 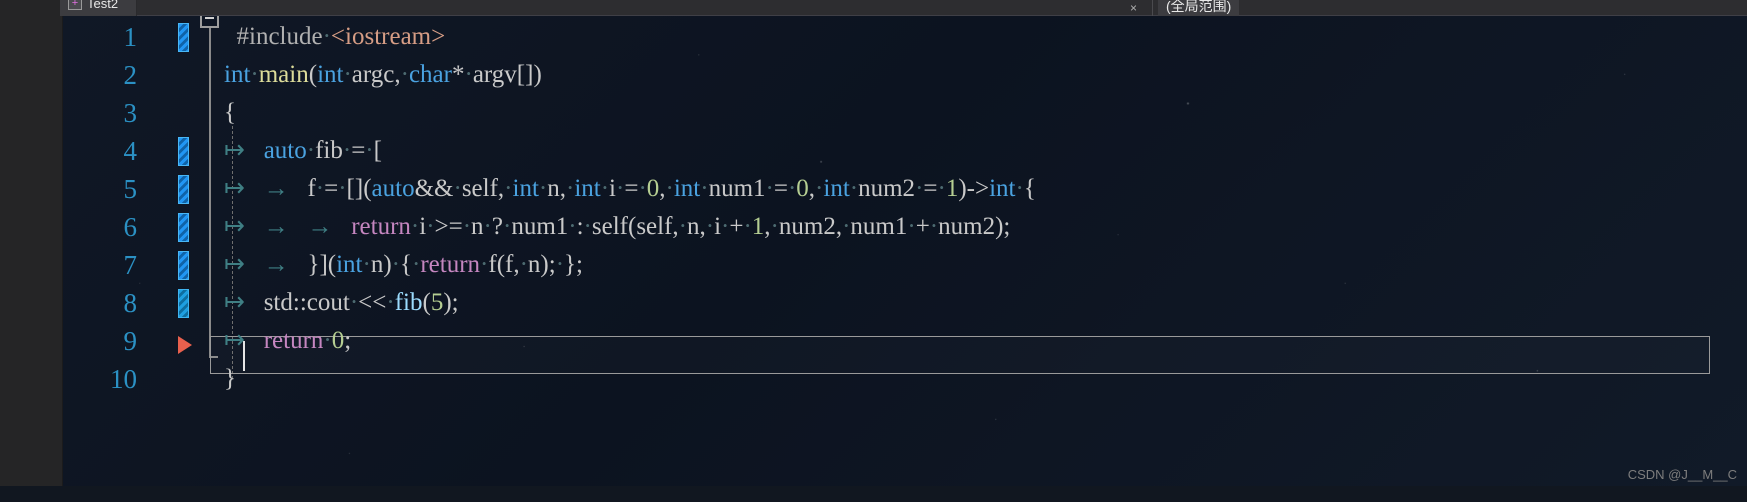 What do you see at coordinates (335, 37) in the screenshot?
I see `code-line-text: #include·<iostream>` at bounding box center [335, 37].